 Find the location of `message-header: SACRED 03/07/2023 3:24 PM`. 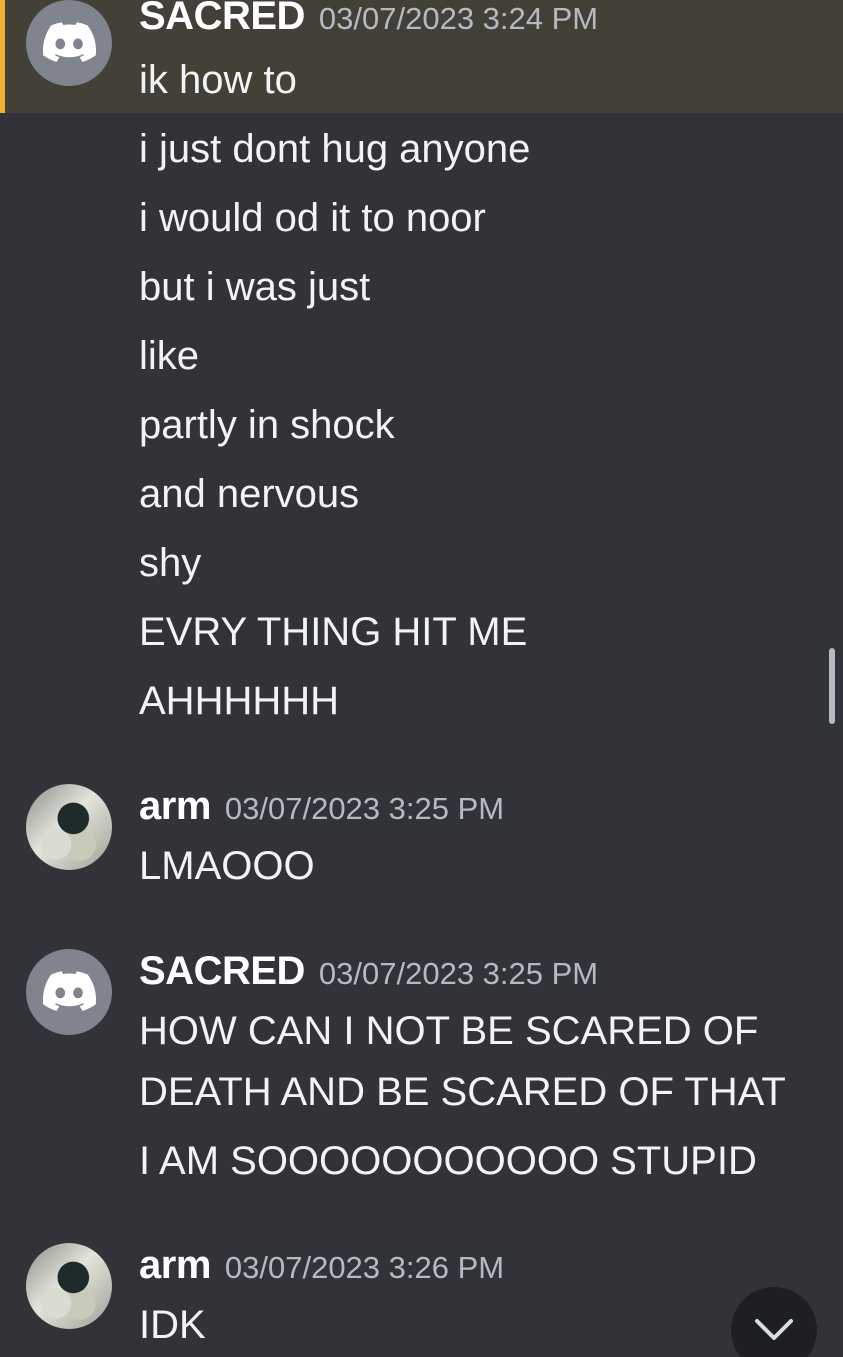

message-header: SACRED 03/07/2023 3:24 PM is located at coordinates (368, 19).